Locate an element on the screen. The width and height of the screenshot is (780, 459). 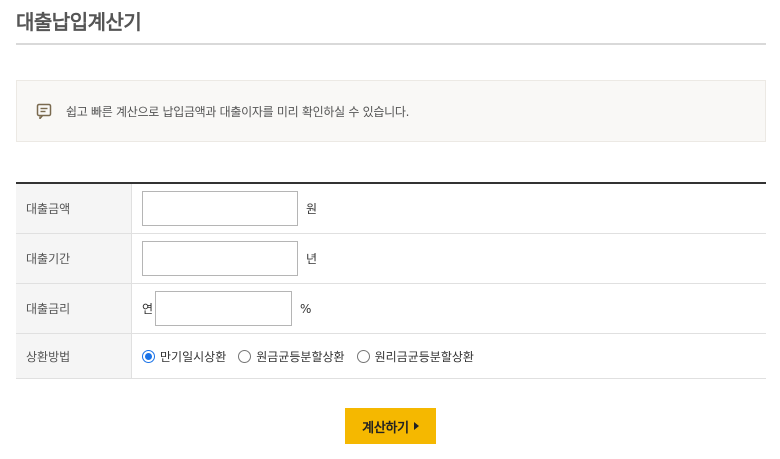
radio-label: 원리금균등분할상환 is located at coordinates (424, 356).